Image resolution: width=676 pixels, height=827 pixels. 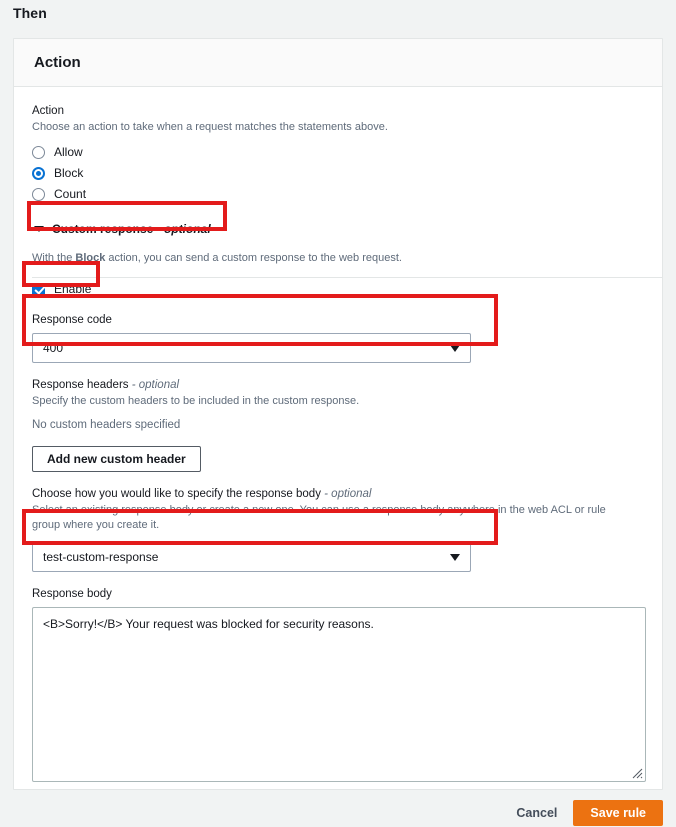 What do you see at coordinates (618, 812) in the screenshot?
I see `save-rule-button: Save rule` at bounding box center [618, 812].